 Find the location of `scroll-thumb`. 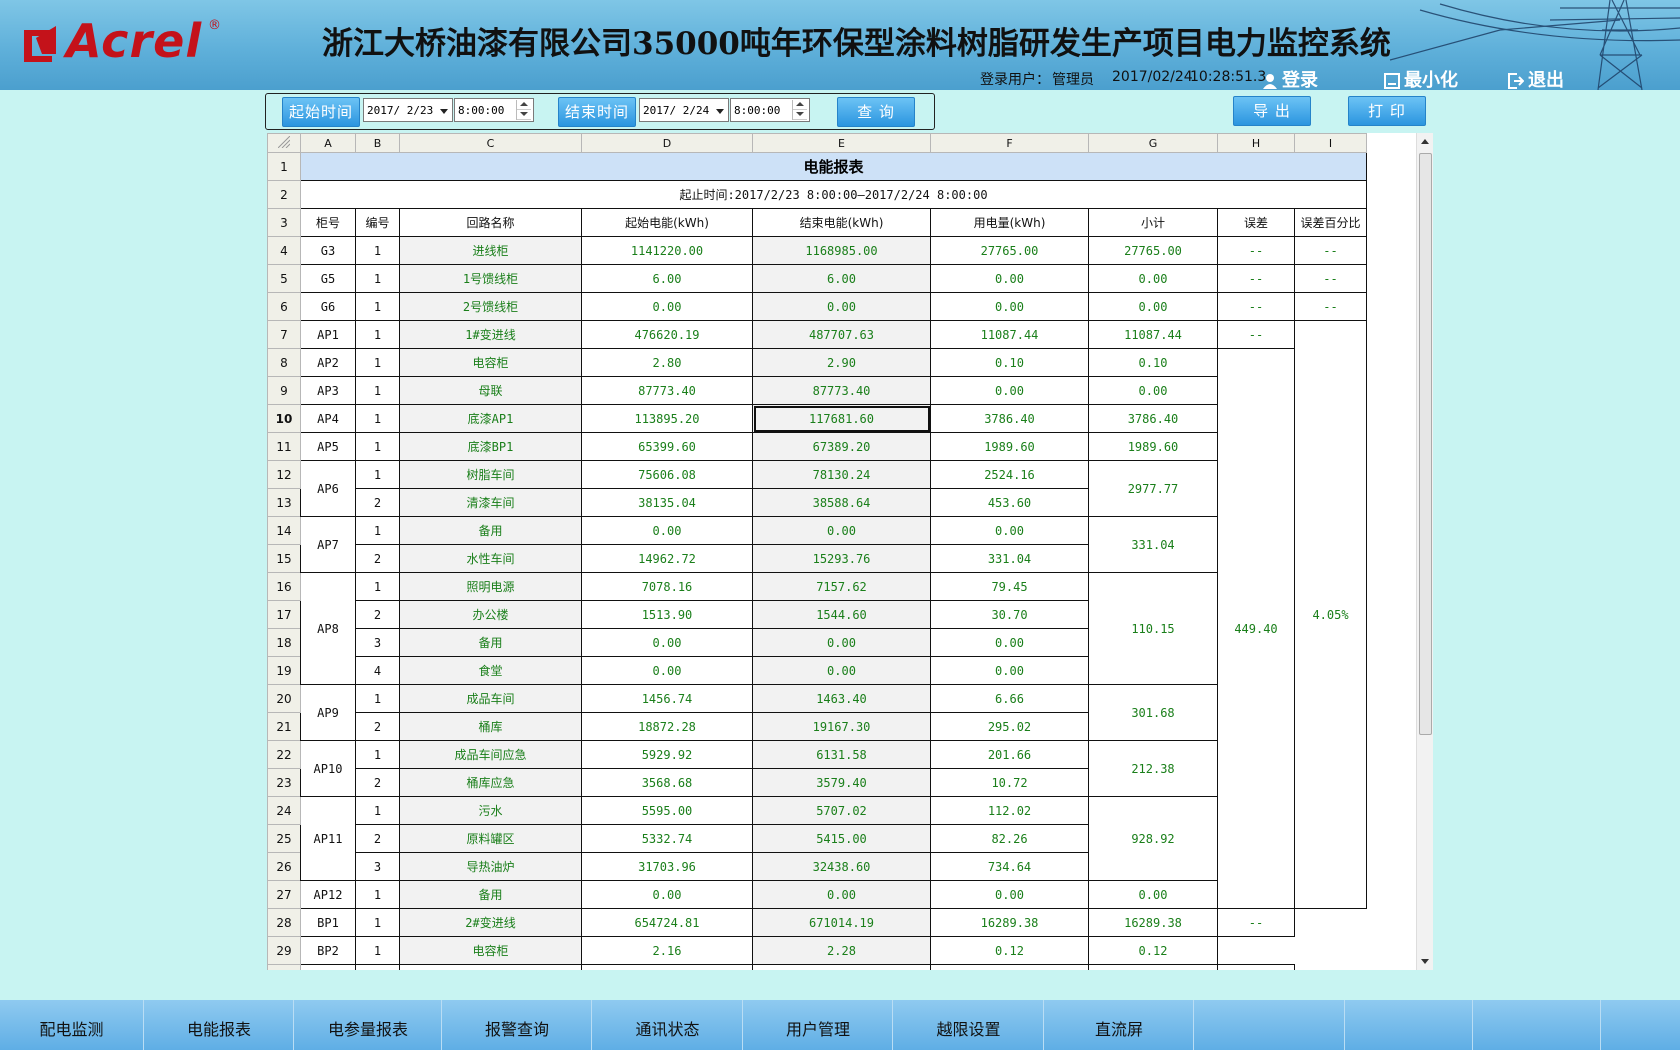

scroll-thumb is located at coordinates (1425, 444).